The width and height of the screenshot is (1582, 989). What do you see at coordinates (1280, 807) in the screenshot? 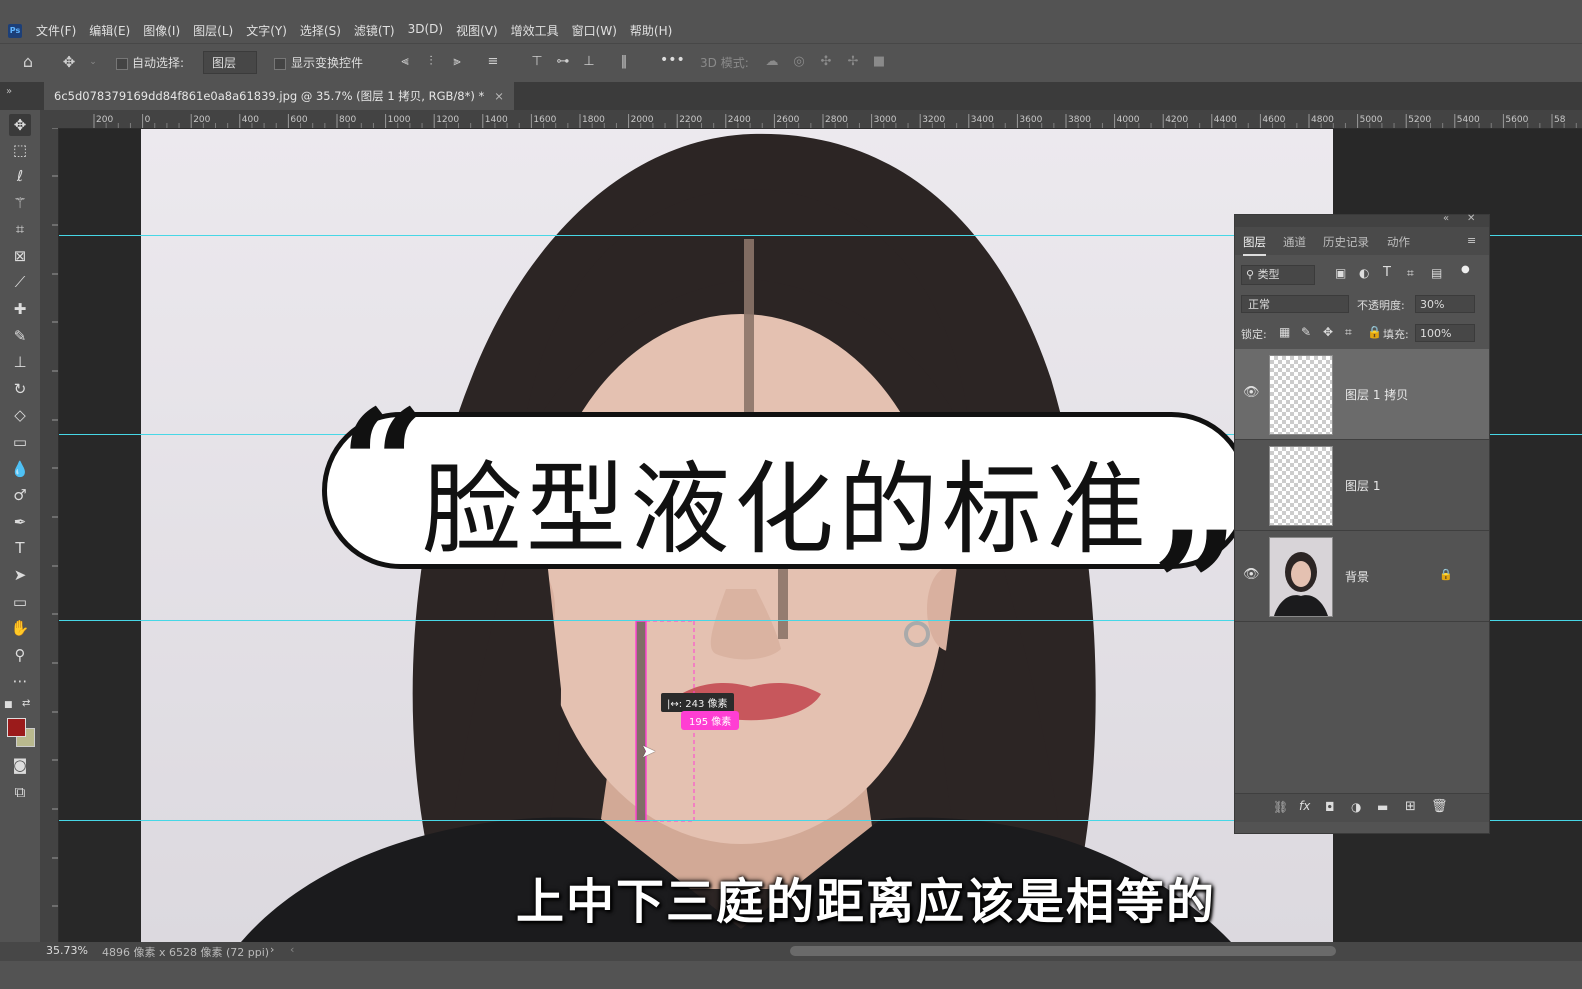
I see `link-layers-icon: ⛓` at bounding box center [1280, 807].